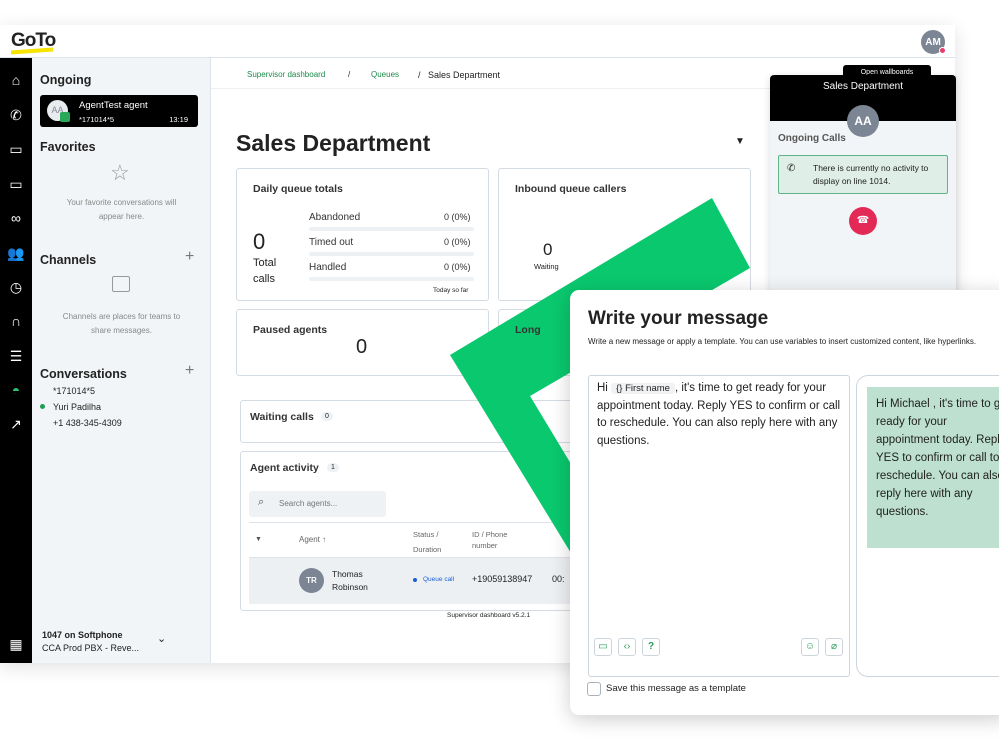 The height and width of the screenshot is (740, 999). Describe the element at coordinates (627, 647) in the screenshot. I see `code-icon: ‹›` at that location.